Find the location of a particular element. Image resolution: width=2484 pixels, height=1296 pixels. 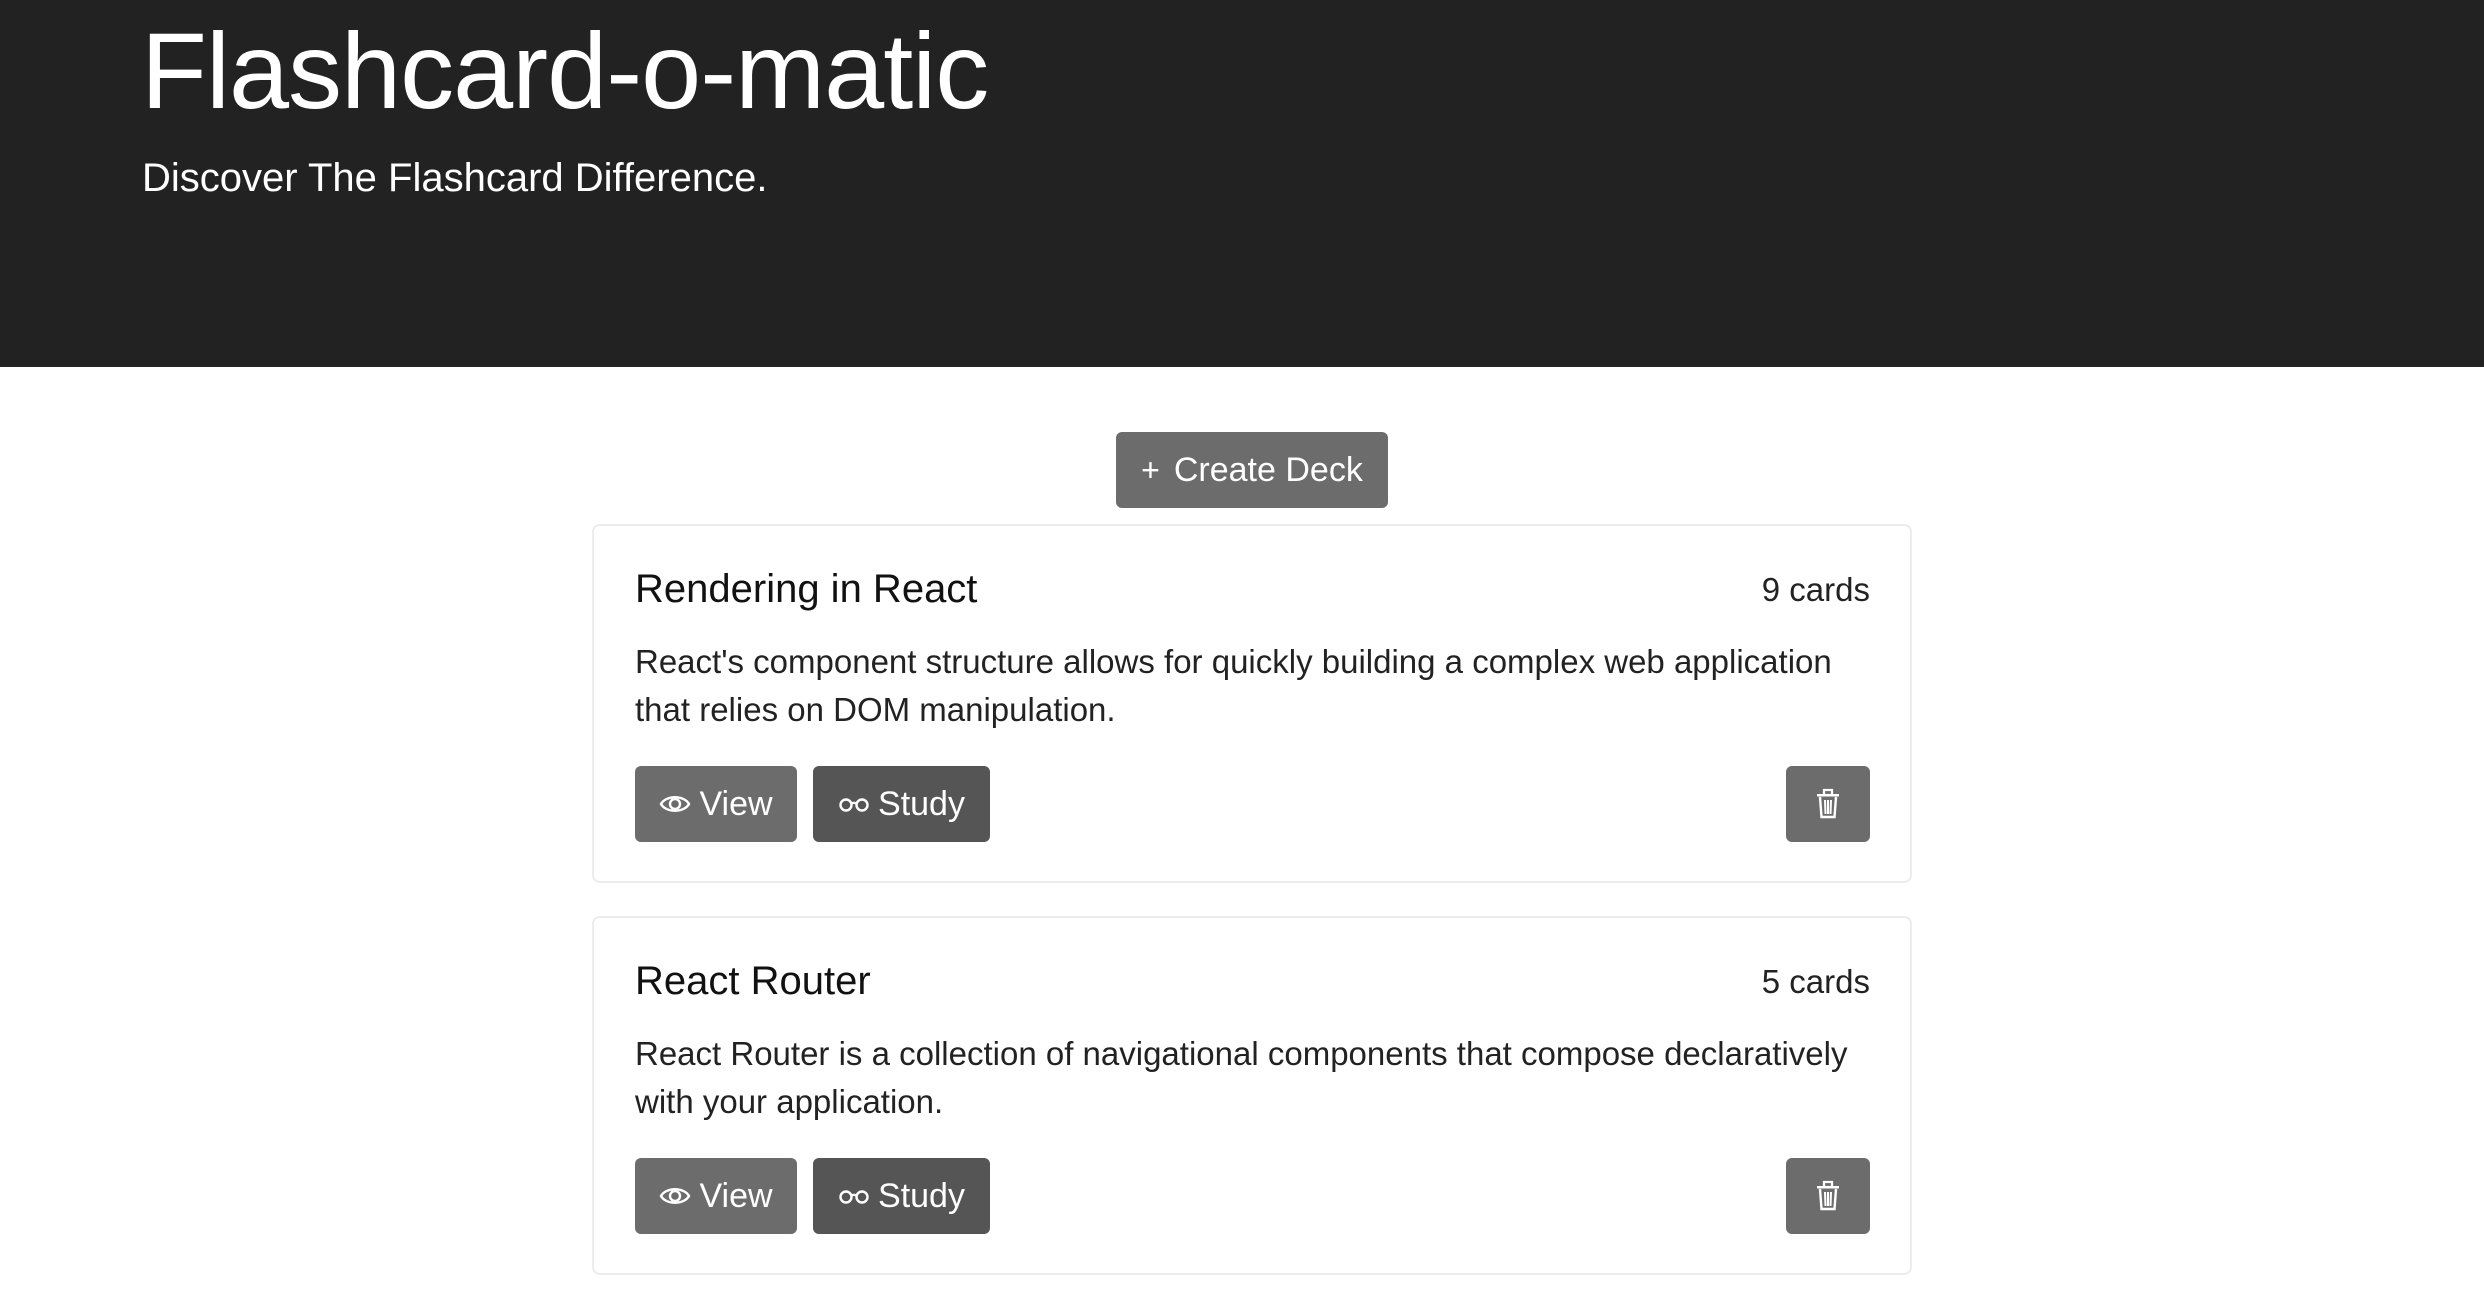

deck-title: React Router is located at coordinates (753, 981).